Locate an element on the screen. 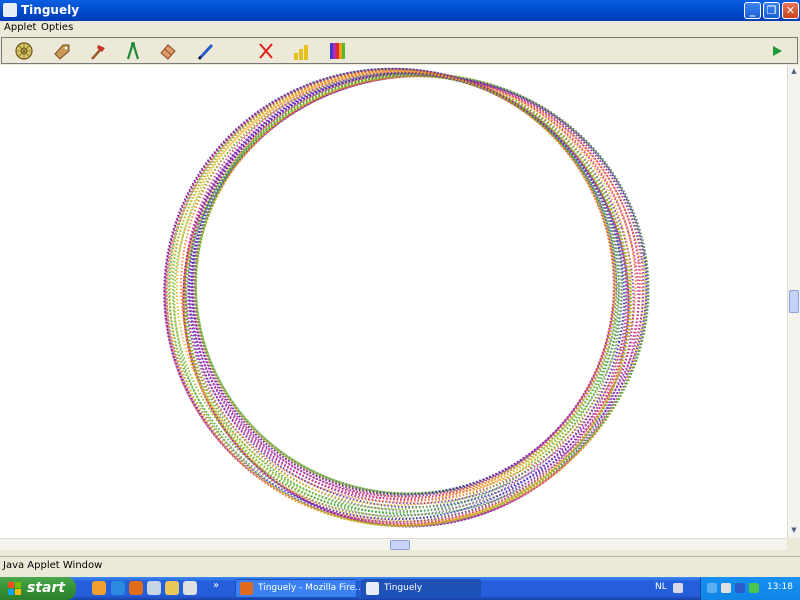 Image resolution: width=800 pixels, height=600 pixels. minimize-button: _ is located at coordinates (752, 10).